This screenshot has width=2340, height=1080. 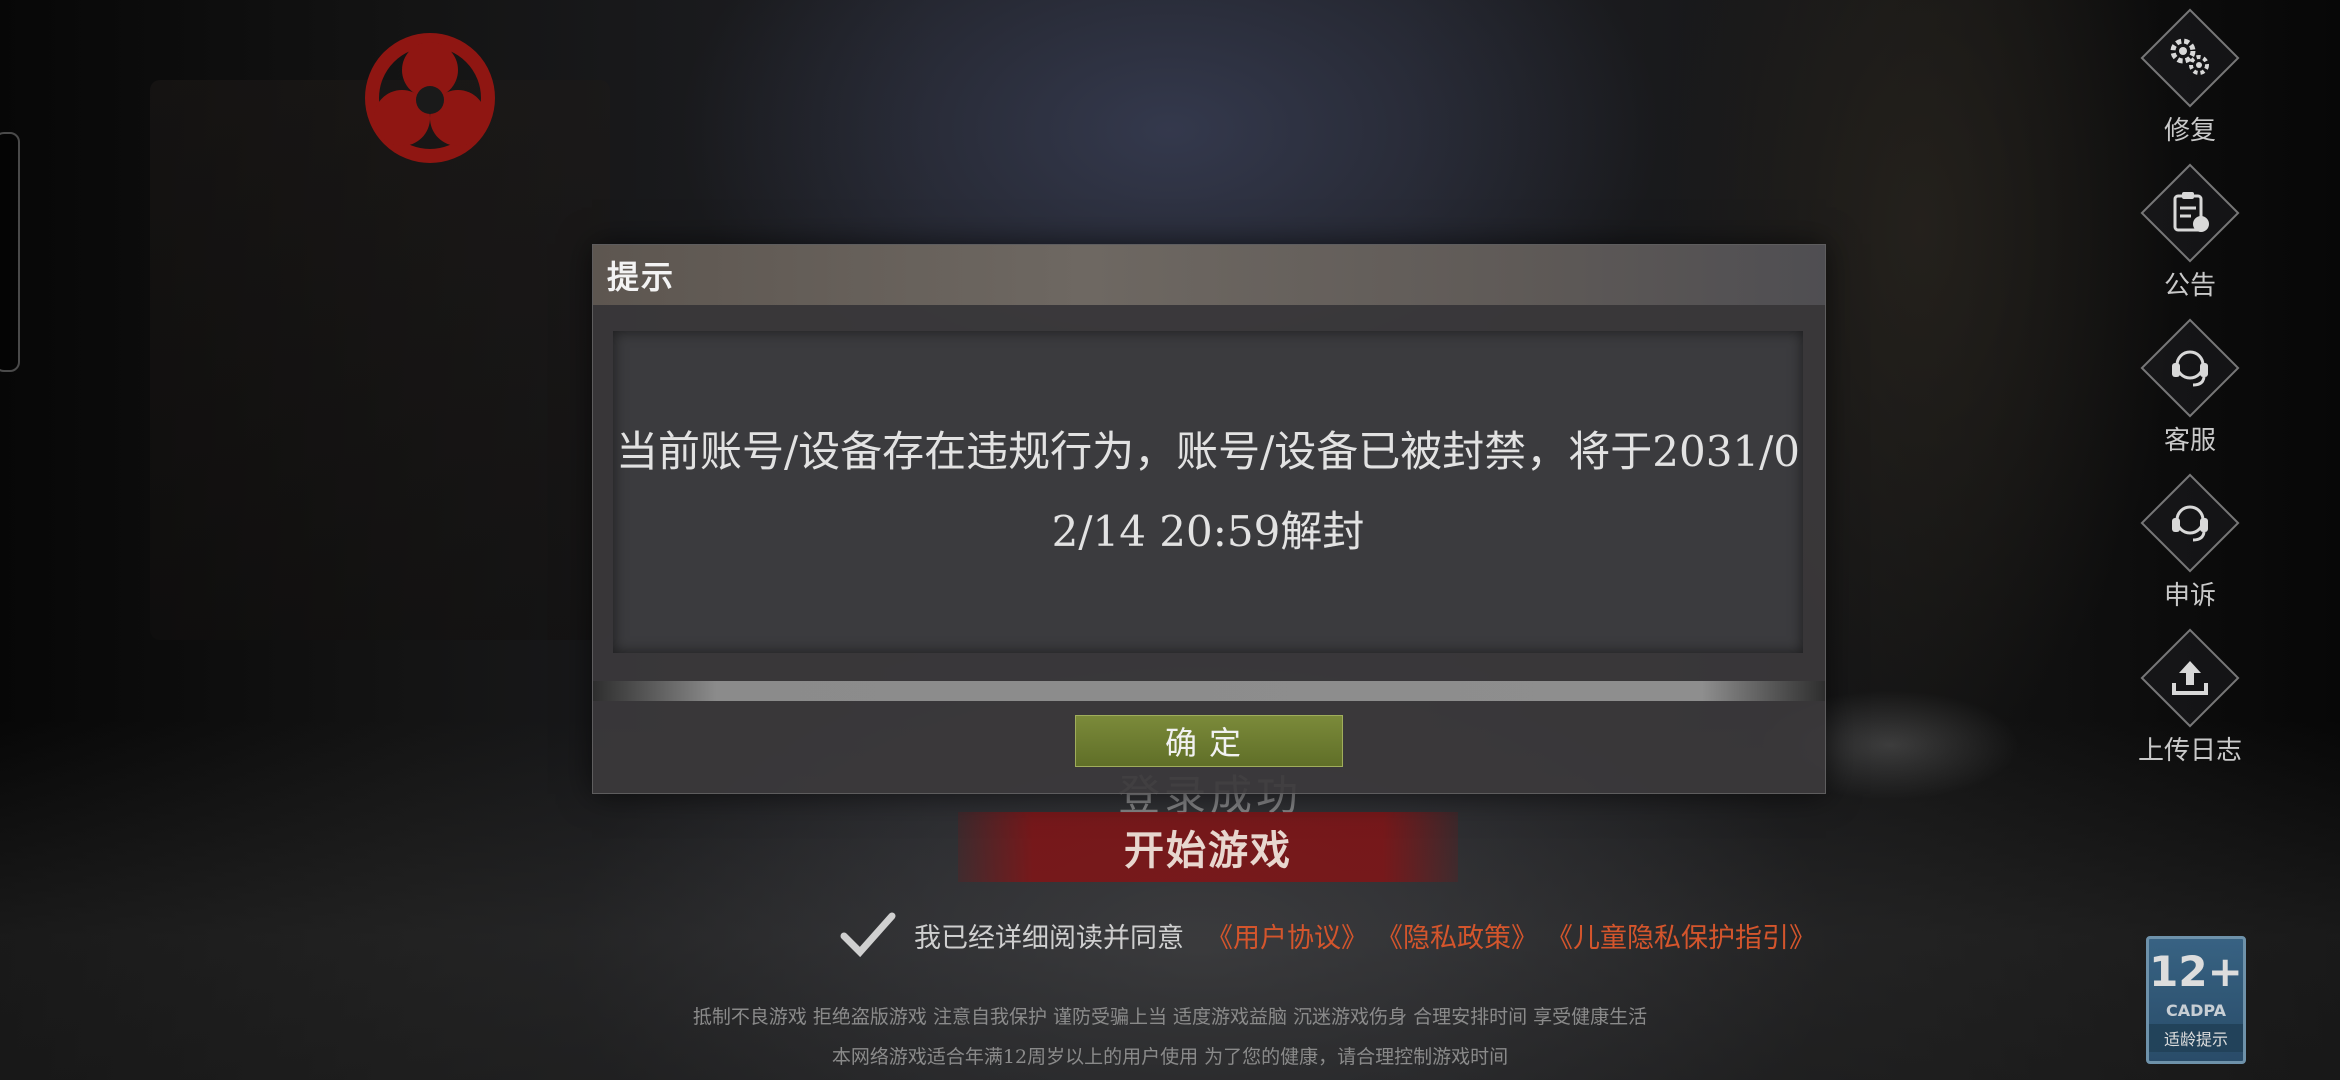 I want to click on customer-service-headset-icon, so click(x=2190, y=368).